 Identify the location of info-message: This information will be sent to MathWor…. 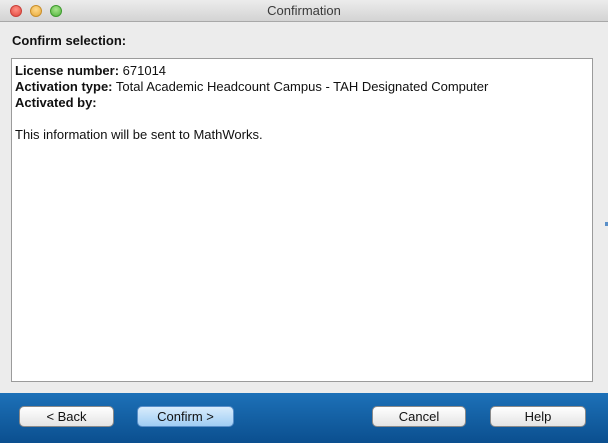
(139, 134).